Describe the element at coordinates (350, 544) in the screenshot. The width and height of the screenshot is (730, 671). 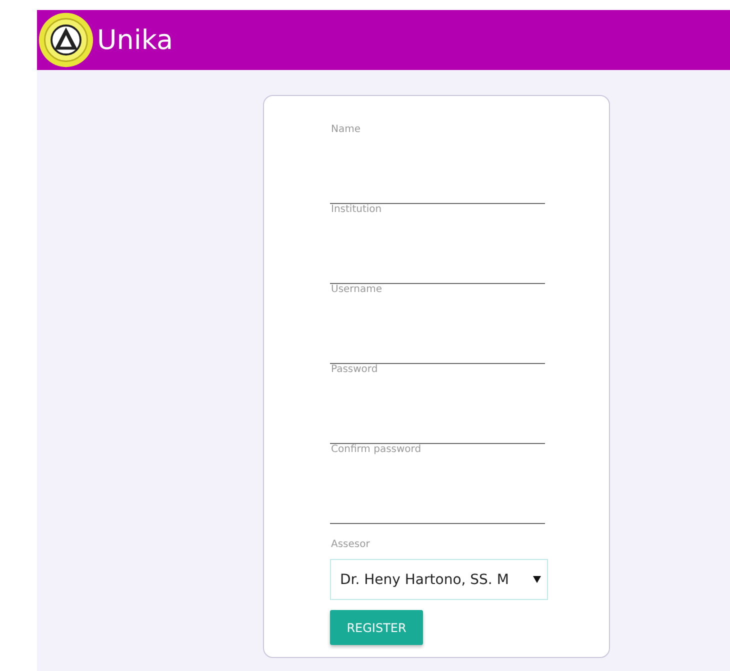
I see `field-label: Assesor` at that location.